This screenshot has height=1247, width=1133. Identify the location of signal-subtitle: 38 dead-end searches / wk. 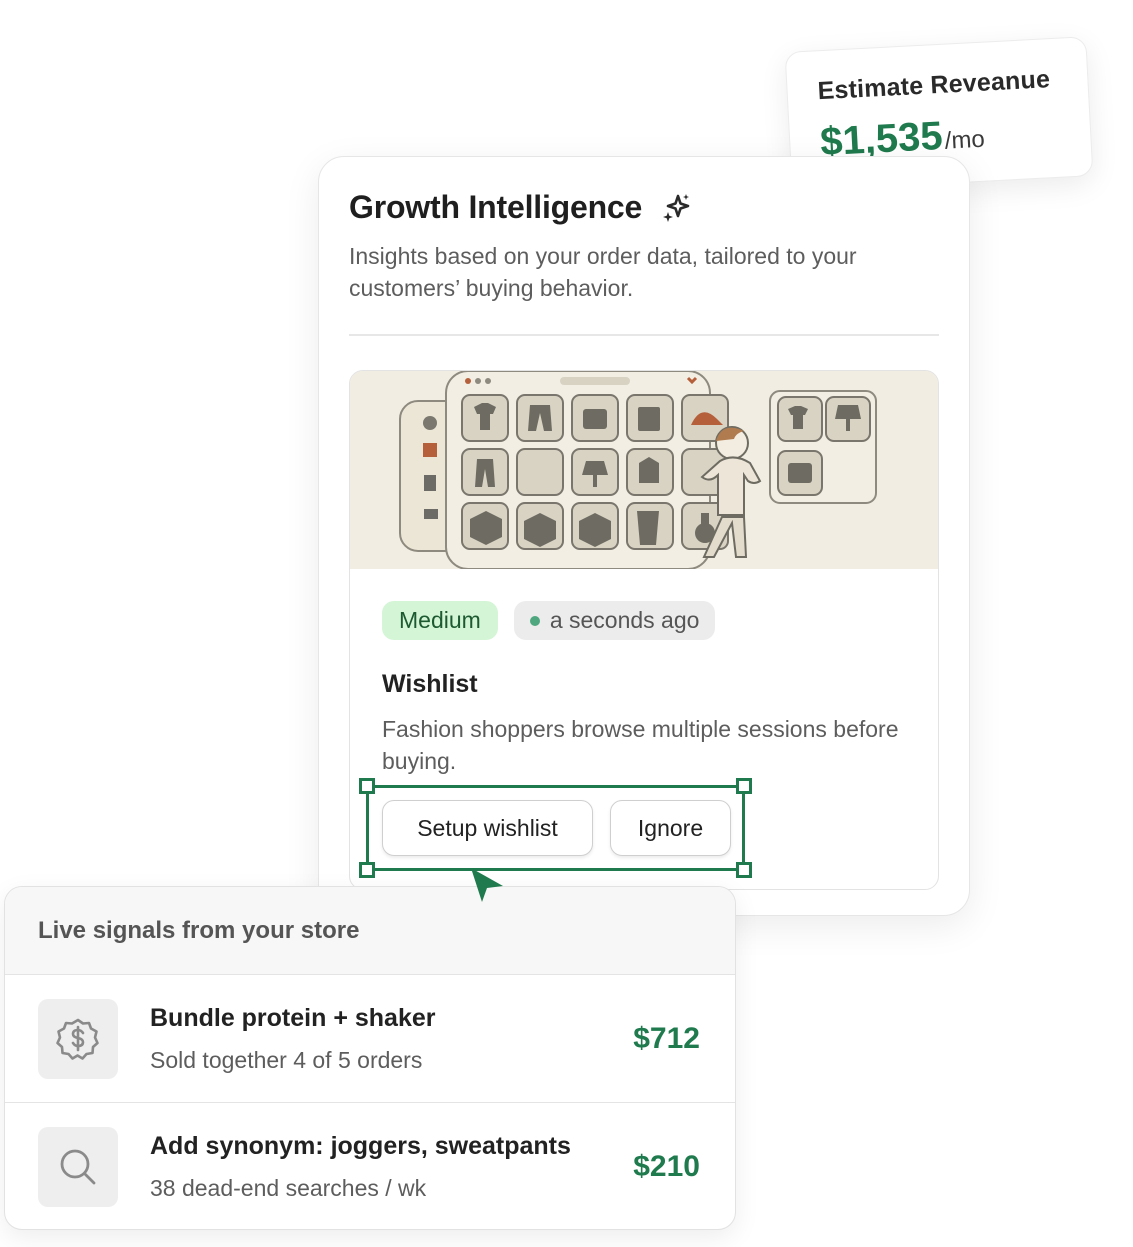
(288, 1188).